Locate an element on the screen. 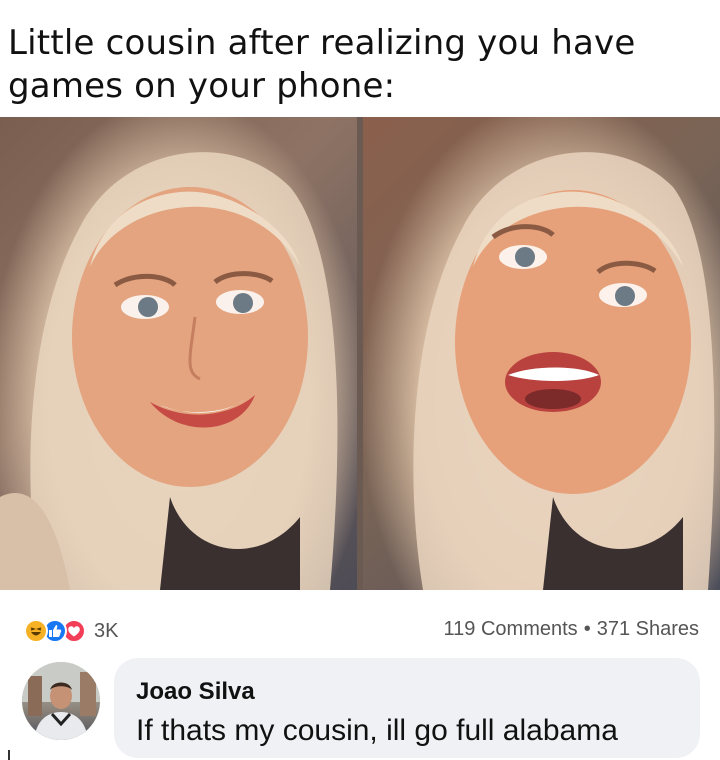  shares-count-link: 371 Shares is located at coordinates (648, 629).